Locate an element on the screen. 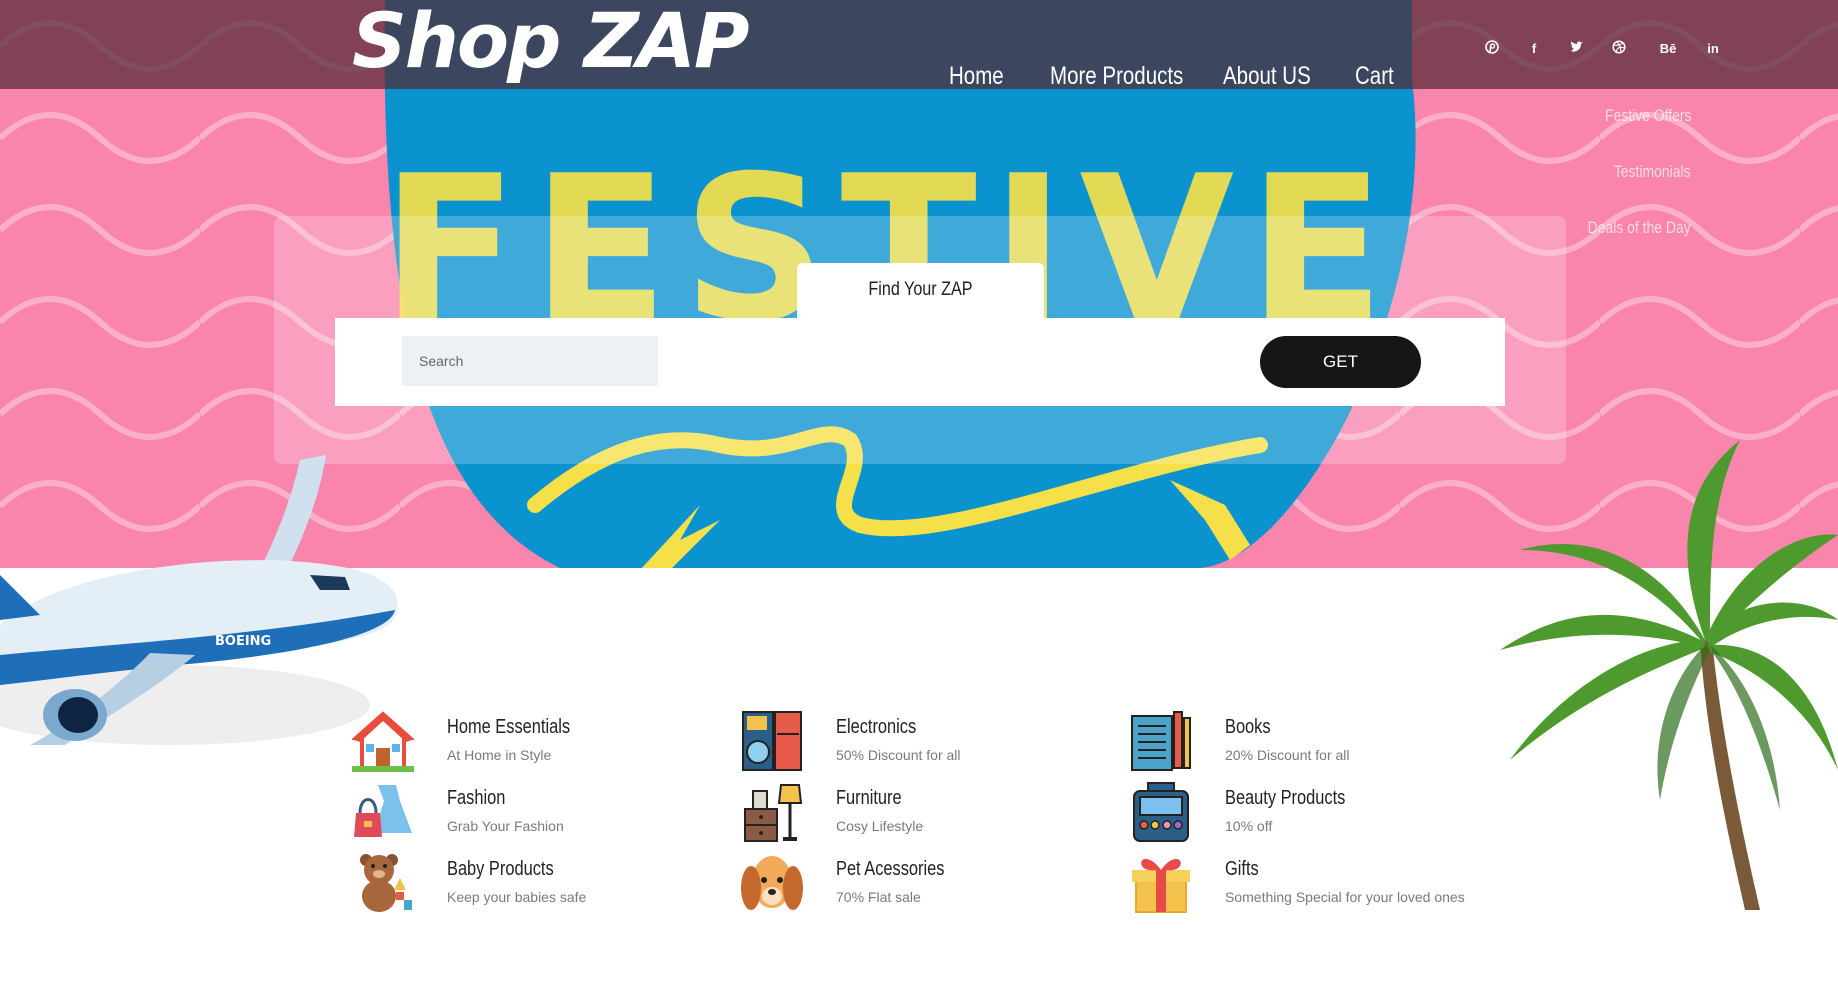  nav-more-products: More Products is located at coordinates (1116, 76).